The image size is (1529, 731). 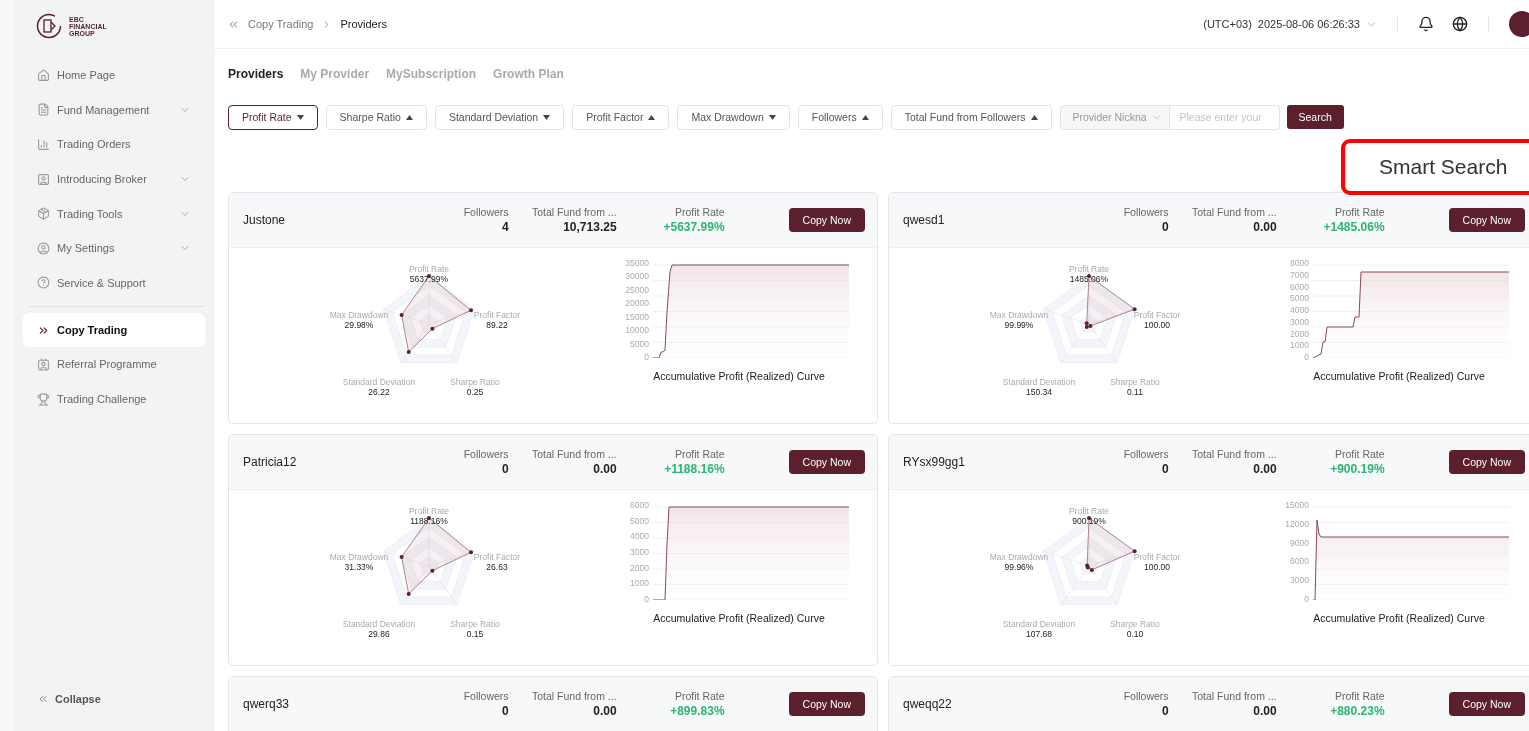 I want to click on sidebar-item: Introducing Broker, so click(x=114, y=179).